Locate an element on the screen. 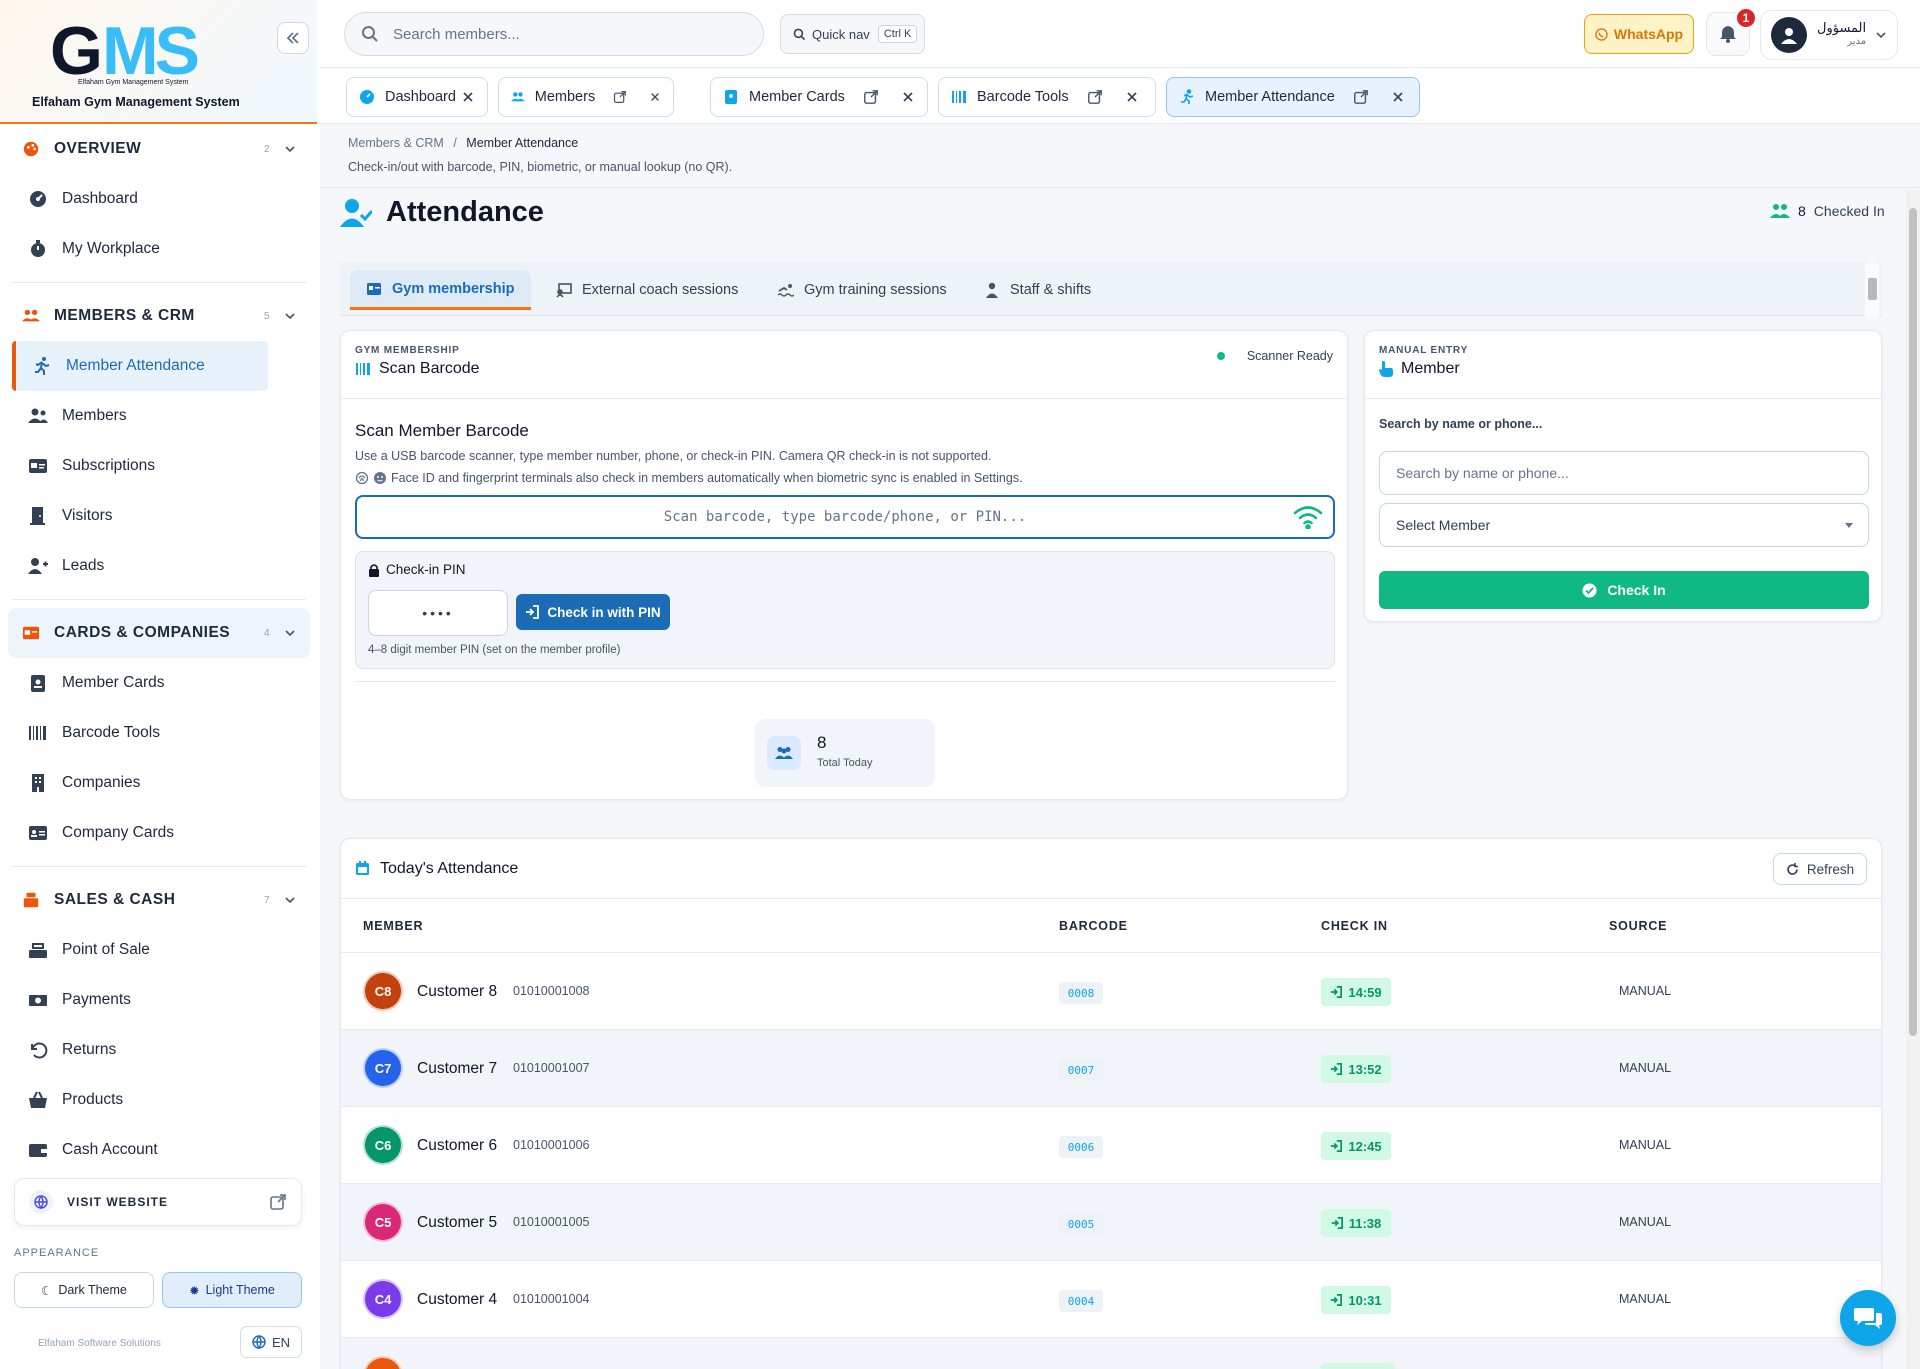 Image resolution: width=1920 pixels, height=1369 pixels. pin-input: •••• is located at coordinates (438, 613).